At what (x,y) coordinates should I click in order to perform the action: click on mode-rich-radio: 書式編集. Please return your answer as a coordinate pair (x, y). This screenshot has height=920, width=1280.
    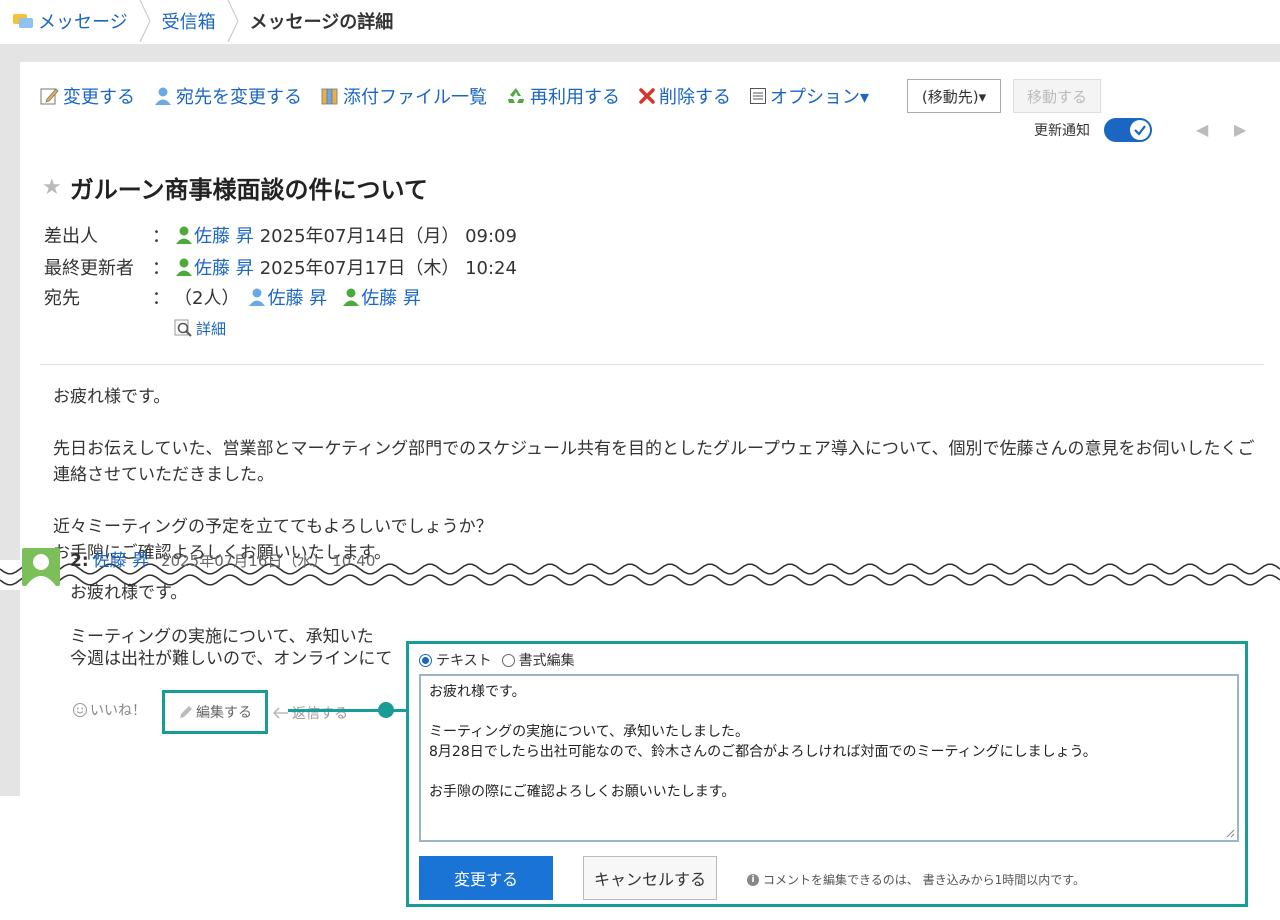
    Looking at the image, I should click on (538, 660).